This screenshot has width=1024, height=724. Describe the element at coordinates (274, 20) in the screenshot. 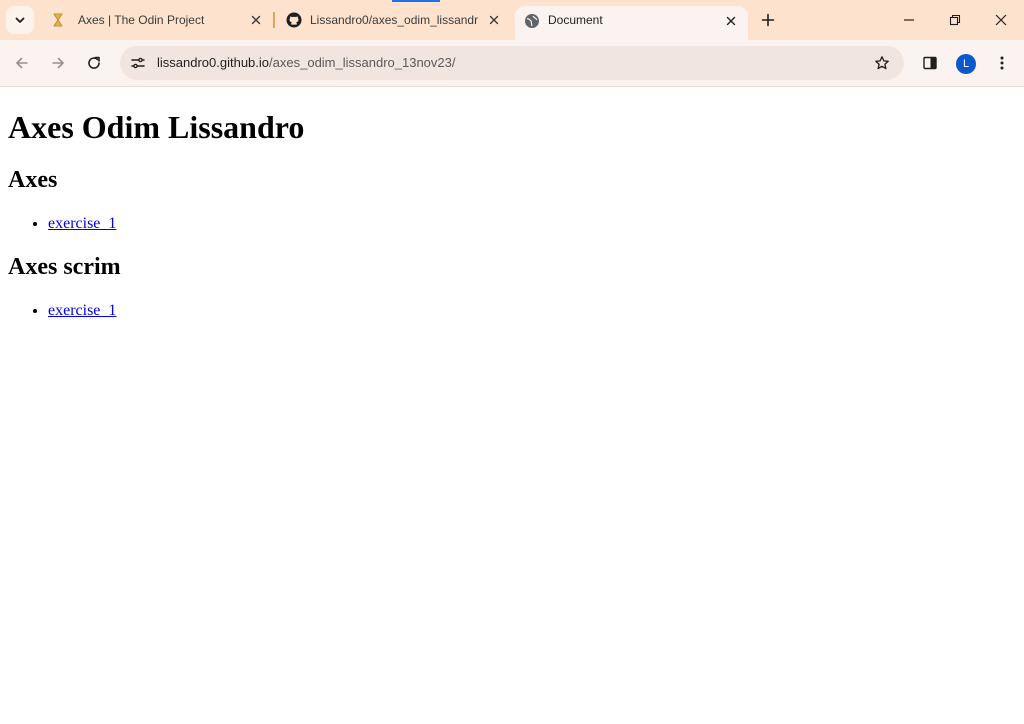

I see `tab-separator` at that location.